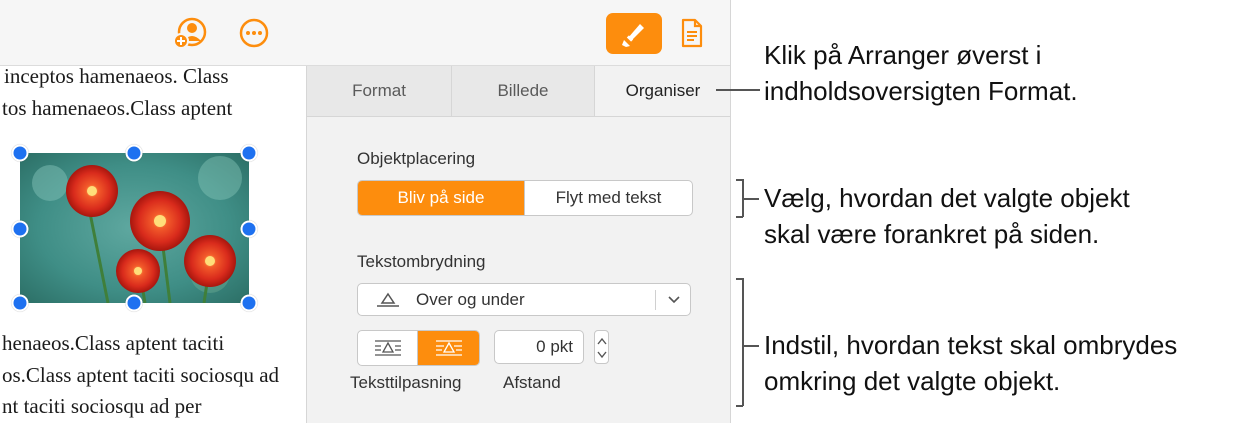 This screenshot has height=423, width=1242. What do you see at coordinates (388, 299) in the screenshot?
I see `wrap-above-below-icon` at bounding box center [388, 299].